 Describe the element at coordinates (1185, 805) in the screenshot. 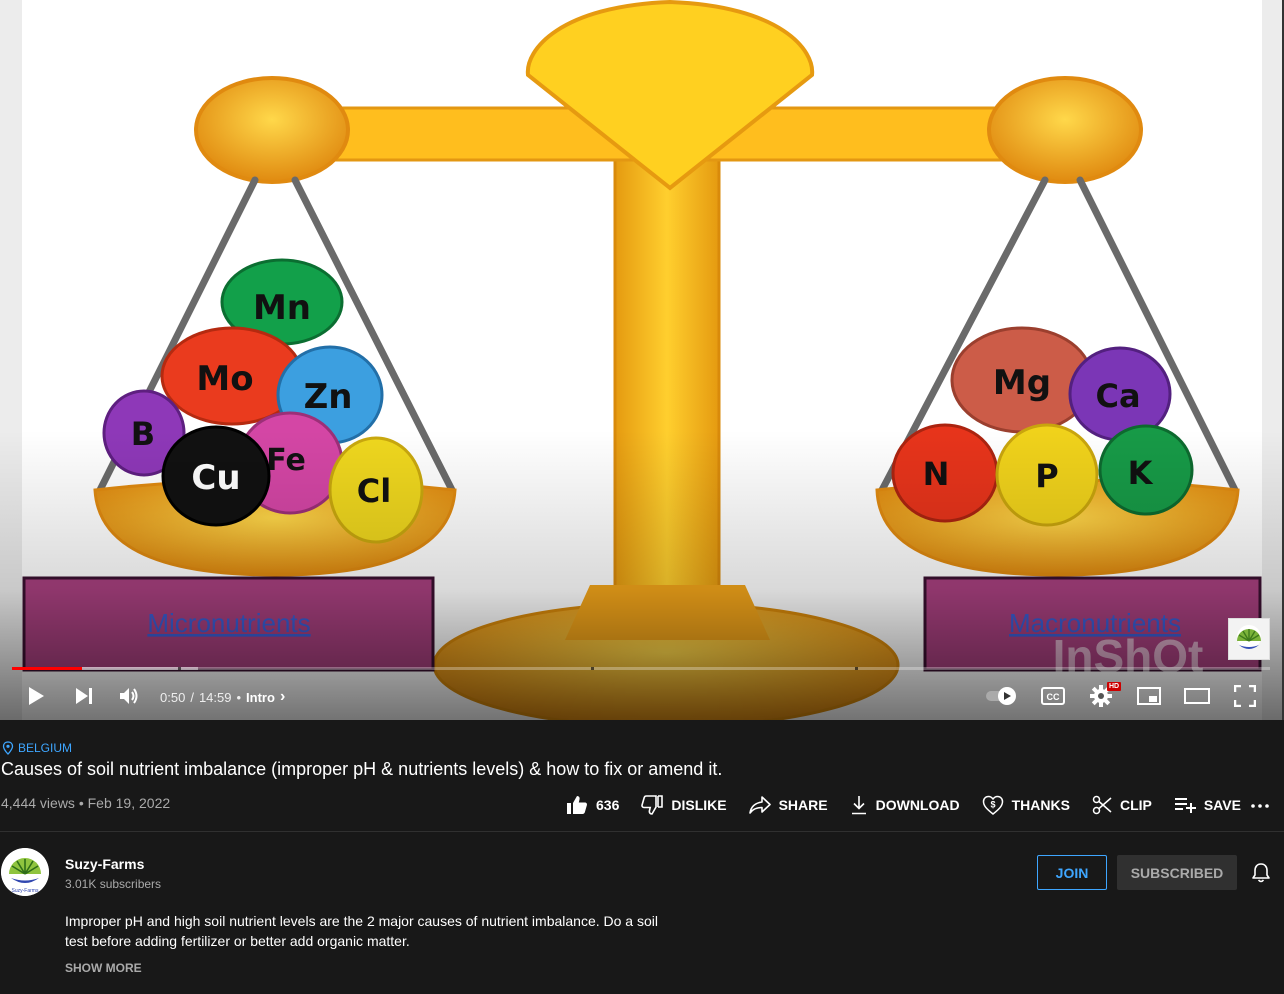

I see `playlist-add-icon` at that location.